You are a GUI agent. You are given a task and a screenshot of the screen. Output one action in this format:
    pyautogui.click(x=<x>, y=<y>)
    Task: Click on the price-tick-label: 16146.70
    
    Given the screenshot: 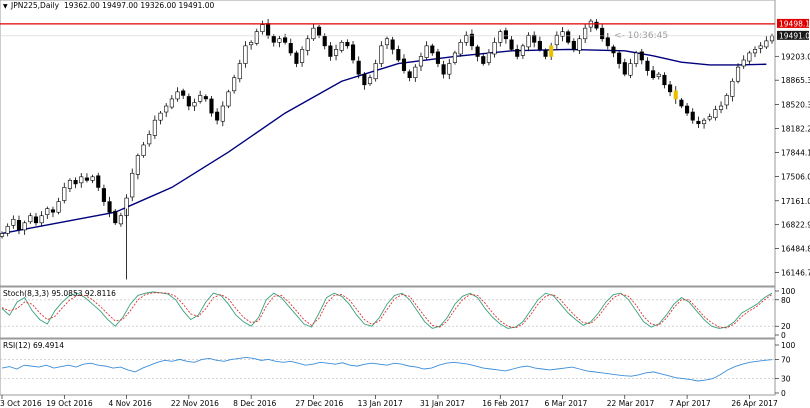 What is the action you would take?
    pyautogui.click(x=795, y=273)
    